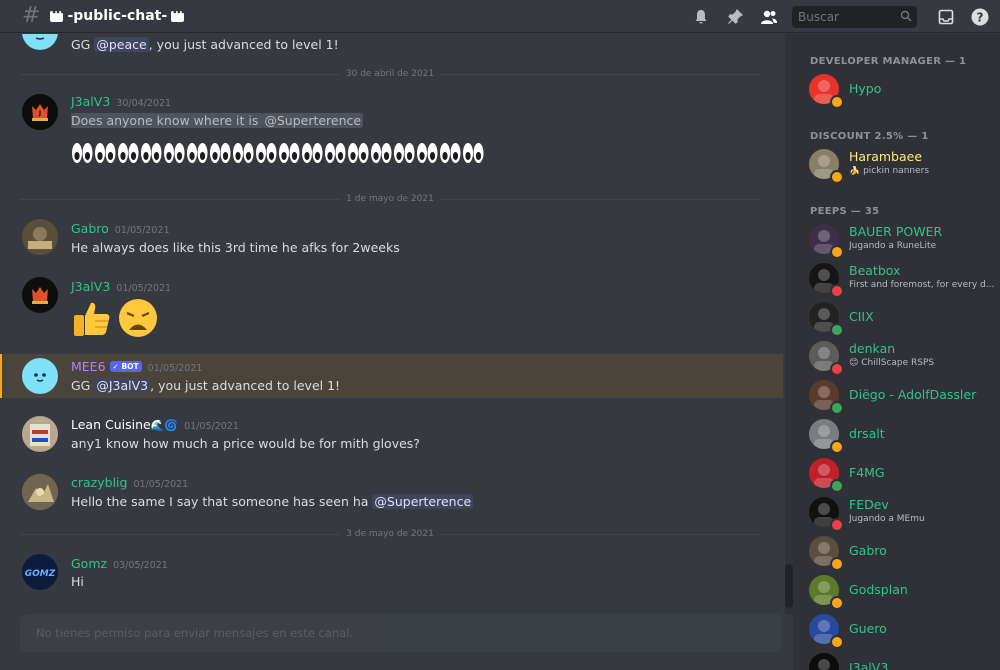 Image resolution: width=1000 pixels, height=670 pixels. What do you see at coordinates (92, 319) in the screenshot?
I see `thumbs-up-icon` at bounding box center [92, 319].